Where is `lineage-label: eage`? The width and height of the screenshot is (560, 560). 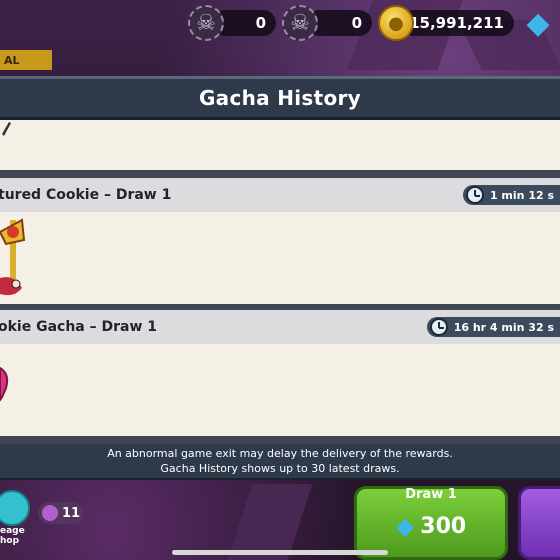 lineage-label: eage is located at coordinates (12, 531).